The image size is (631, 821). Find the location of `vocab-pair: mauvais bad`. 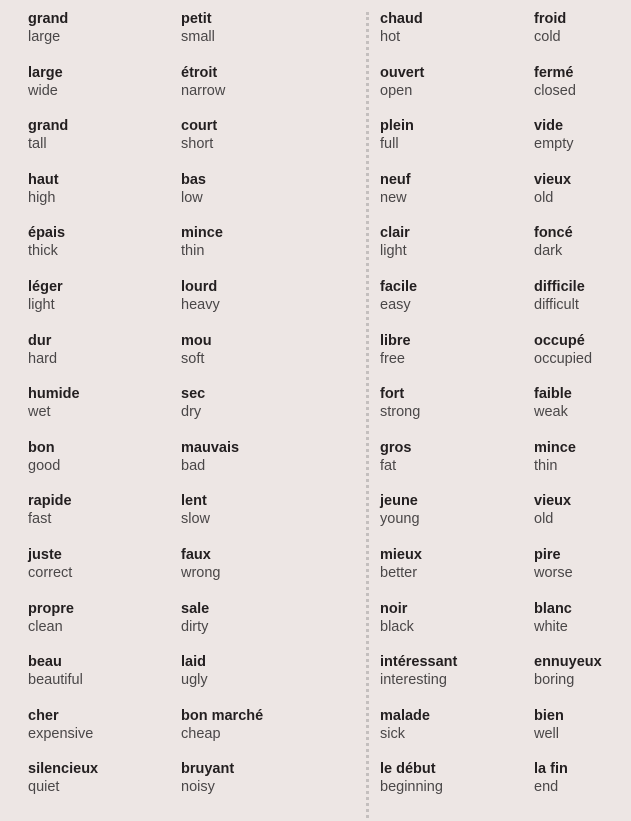

vocab-pair: mauvais bad is located at coordinates (222, 467).